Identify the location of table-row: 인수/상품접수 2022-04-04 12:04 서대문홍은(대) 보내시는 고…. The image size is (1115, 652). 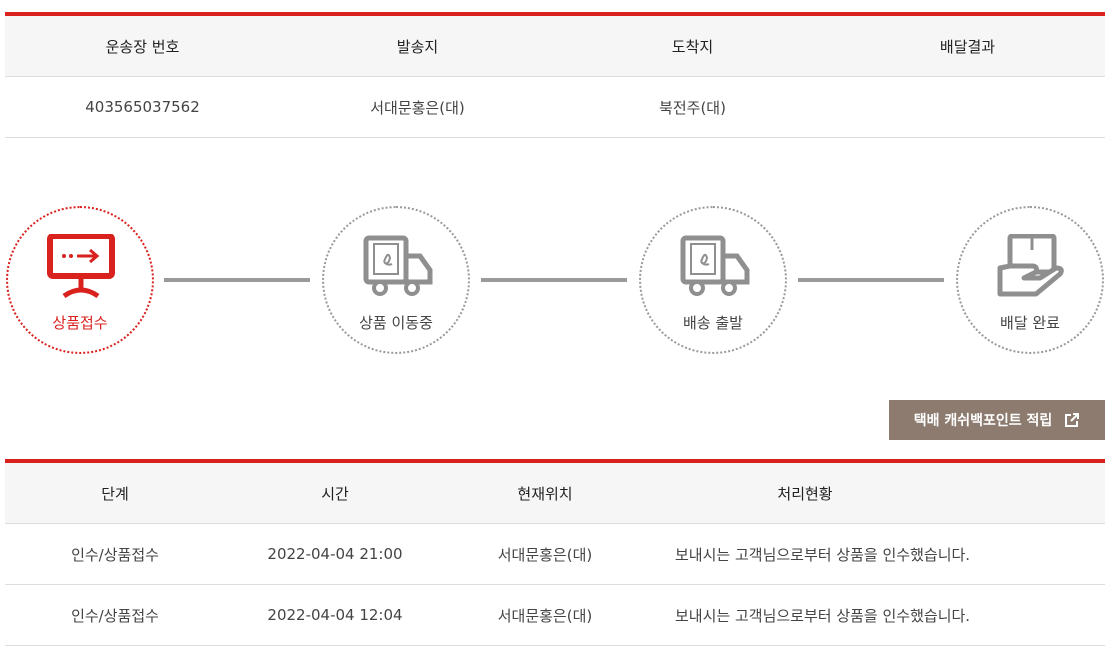
(555, 615).